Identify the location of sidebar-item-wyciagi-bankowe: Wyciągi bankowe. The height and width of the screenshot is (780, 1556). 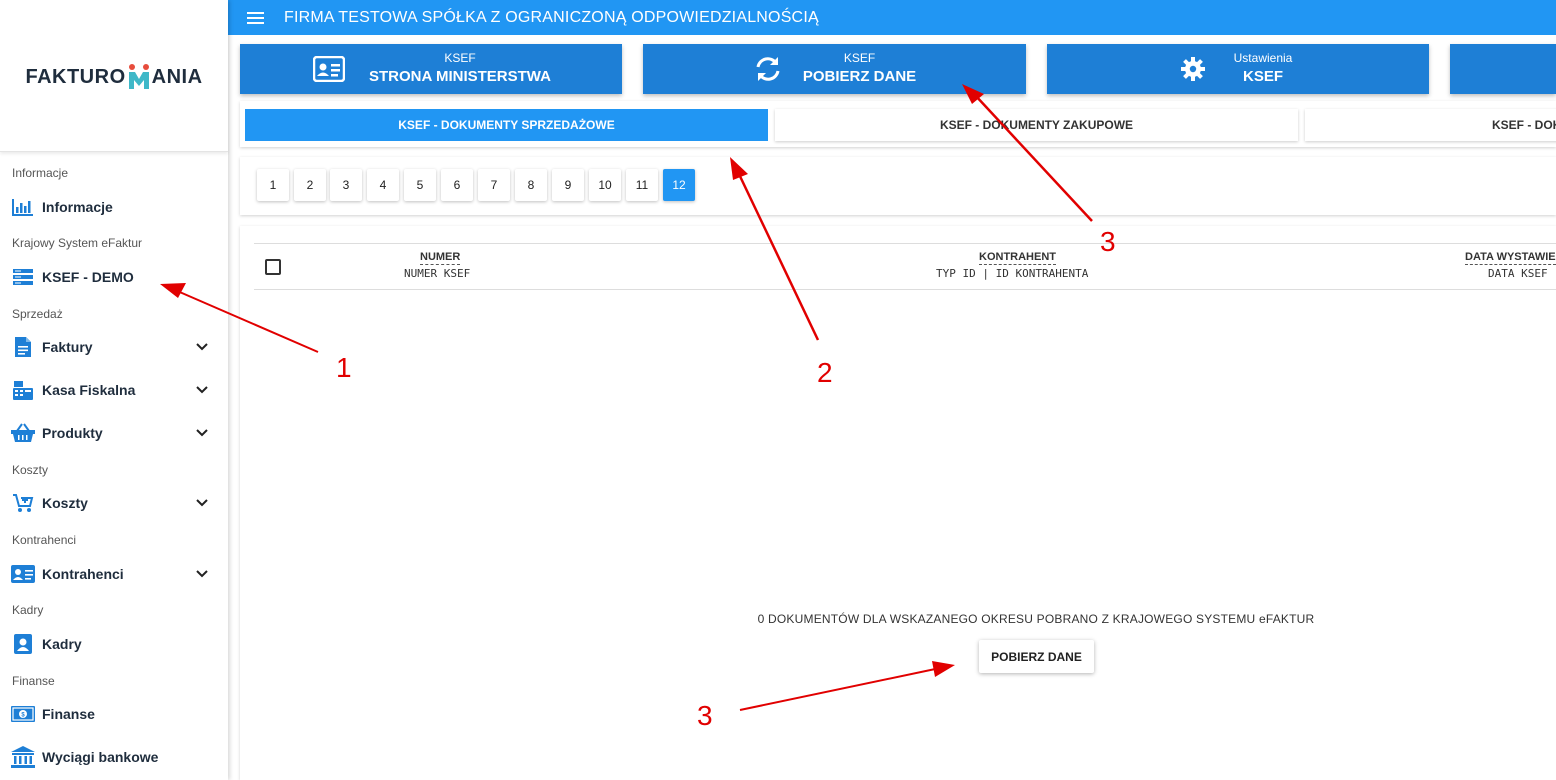
(114, 757).